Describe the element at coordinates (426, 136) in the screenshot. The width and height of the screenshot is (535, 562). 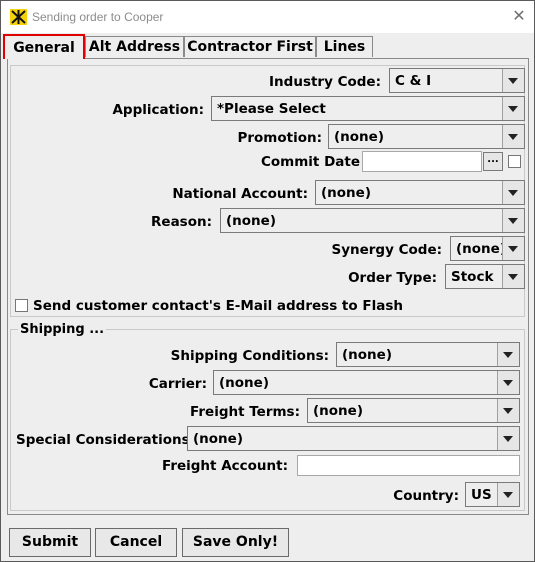
I see `promotion-select: (none)` at that location.